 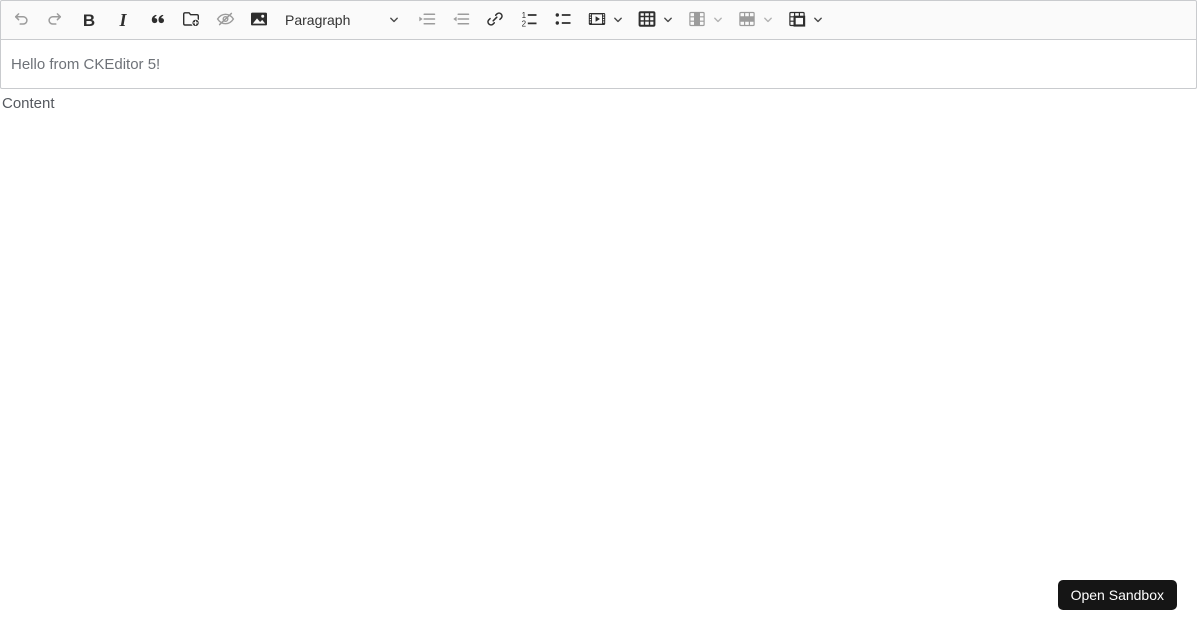 I want to click on open-sandbox-button: Open Sandbox, so click(x=1117, y=595).